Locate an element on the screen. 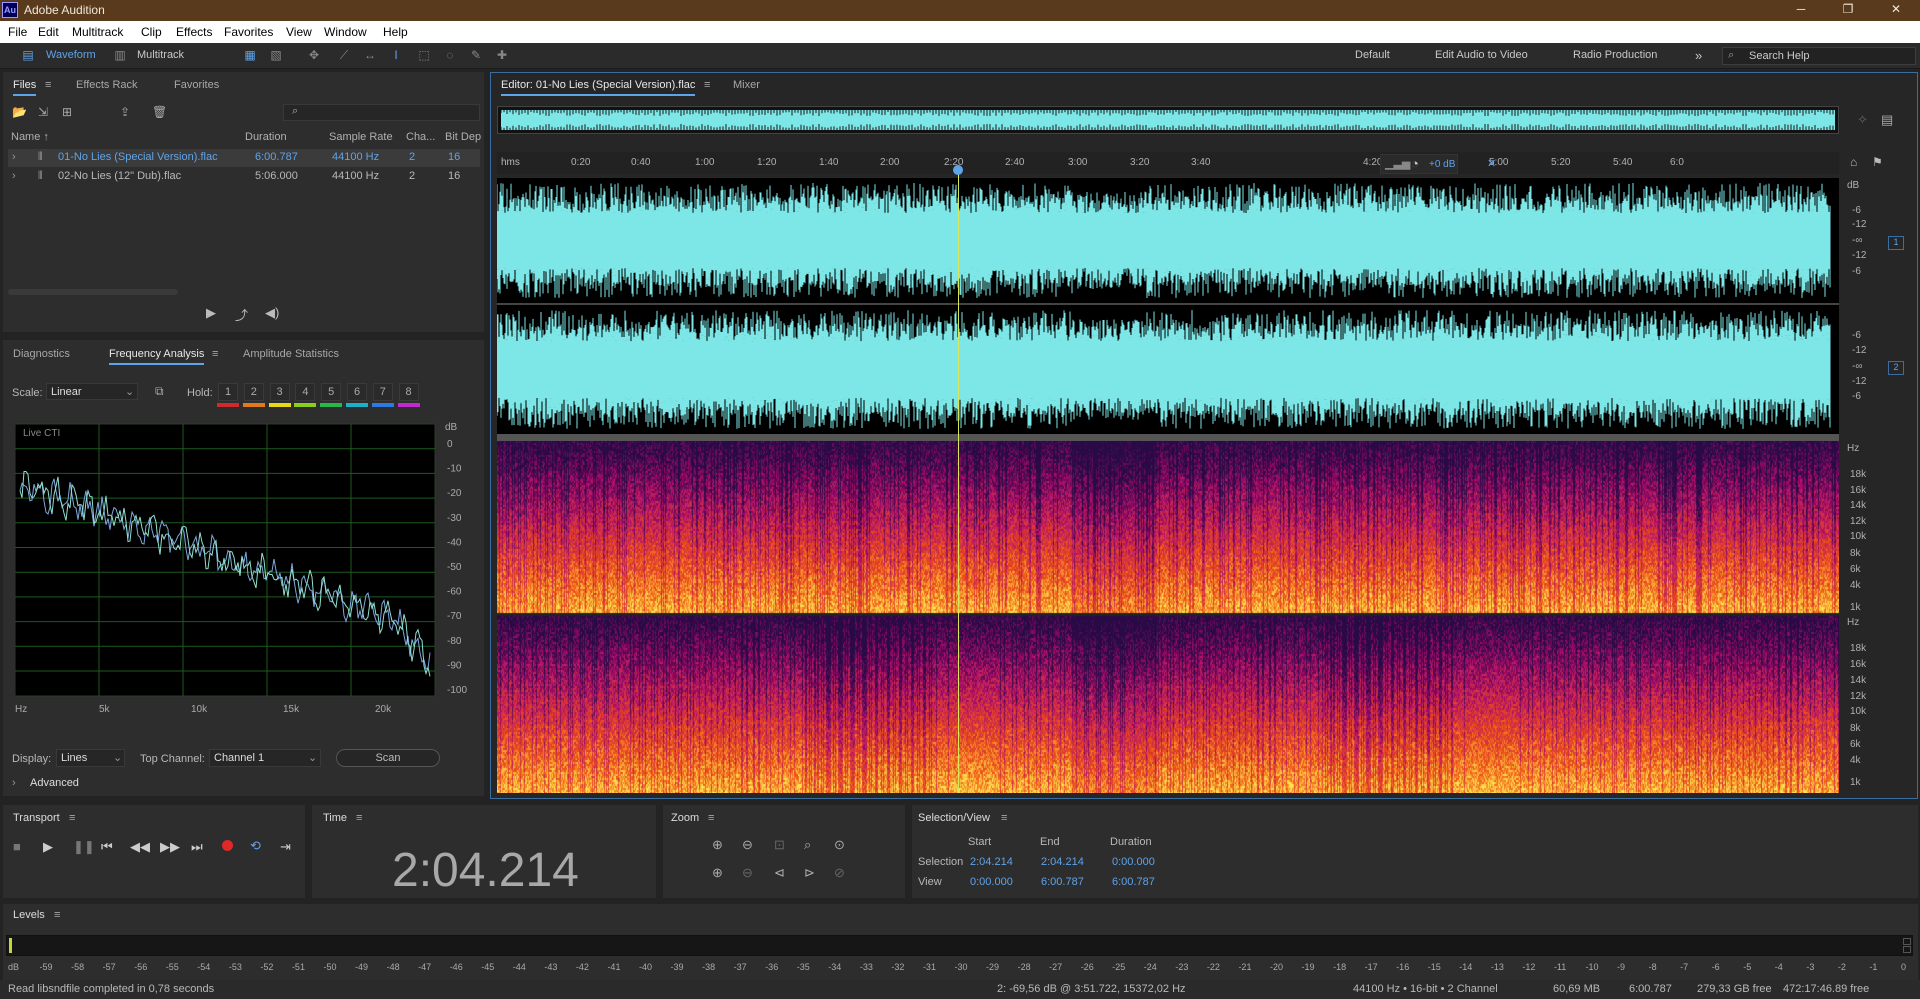  slip-tool-icon: ↔ is located at coordinates (370, 55).